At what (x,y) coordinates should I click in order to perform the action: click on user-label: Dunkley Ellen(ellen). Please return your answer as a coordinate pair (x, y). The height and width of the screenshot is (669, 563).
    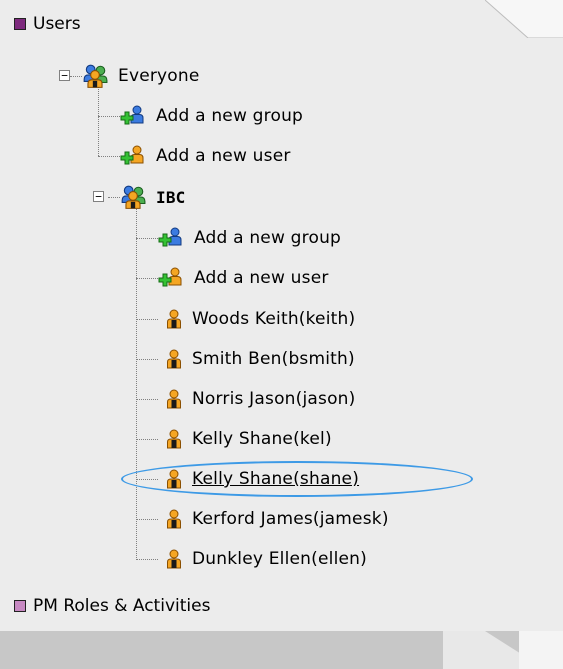
    Looking at the image, I should click on (279, 559).